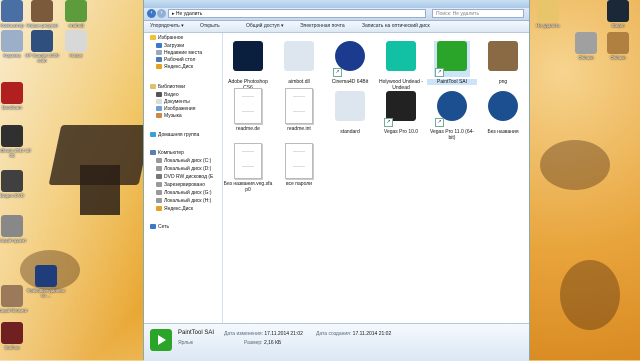 The width and height of the screenshot is (640, 361). Describe the element at coordinates (263, 334) in the screenshot. I see `details-modified: Дата изменения: 17.11.2014 21:02` at that location.